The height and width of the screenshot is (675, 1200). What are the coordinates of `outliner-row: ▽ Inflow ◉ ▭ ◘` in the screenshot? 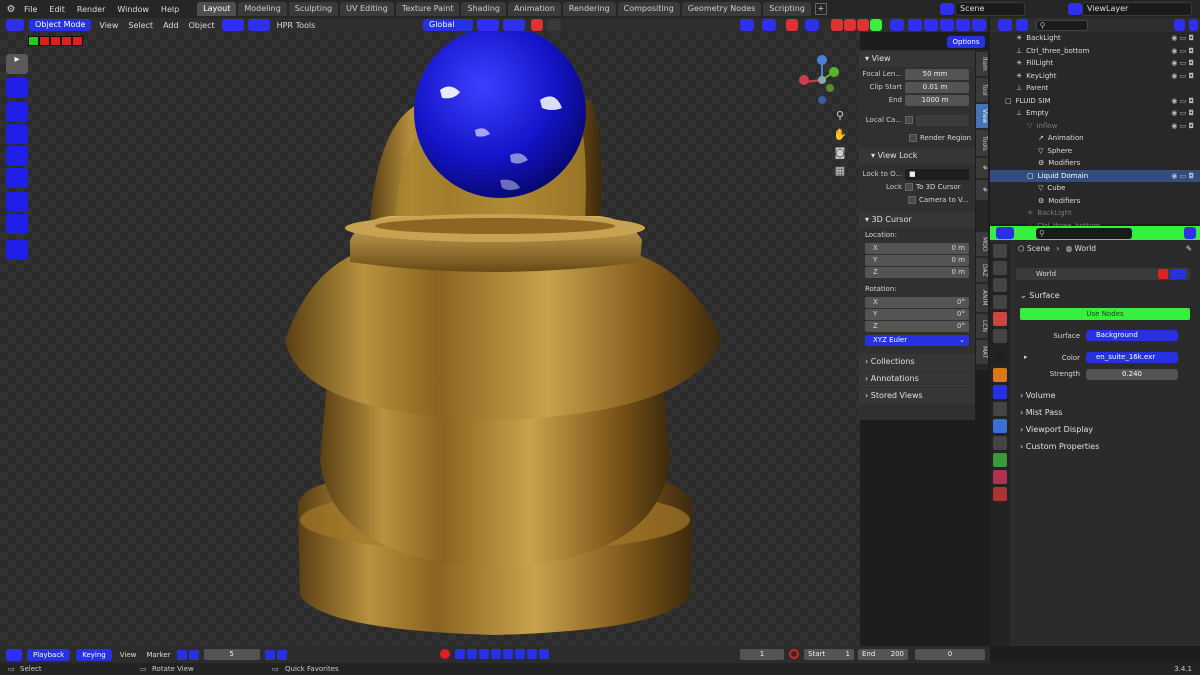 It's located at (1095, 126).